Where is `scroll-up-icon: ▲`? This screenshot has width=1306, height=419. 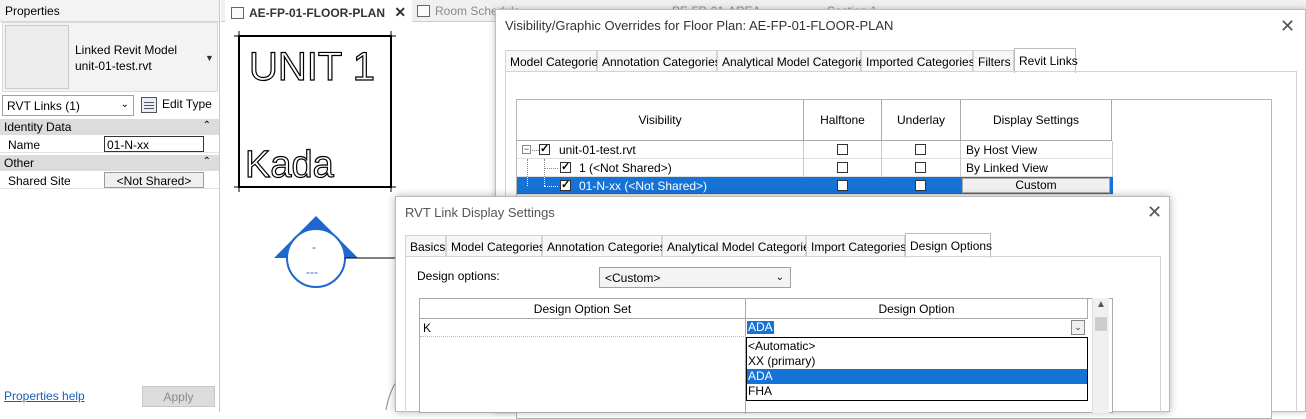 scroll-up-icon: ▲ is located at coordinates (1101, 304).